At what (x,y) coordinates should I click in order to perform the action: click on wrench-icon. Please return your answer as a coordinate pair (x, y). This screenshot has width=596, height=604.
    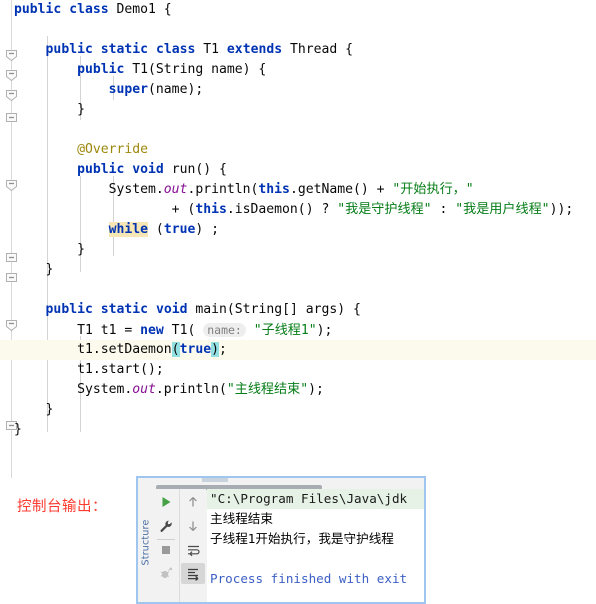
    Looking at the image, I should click on (166, 525).